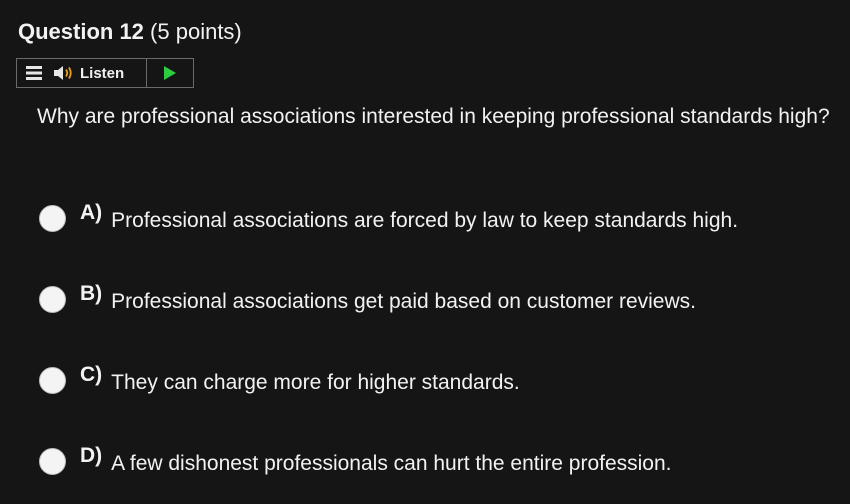  I want to click on speaker-icon, so click(63, 73).